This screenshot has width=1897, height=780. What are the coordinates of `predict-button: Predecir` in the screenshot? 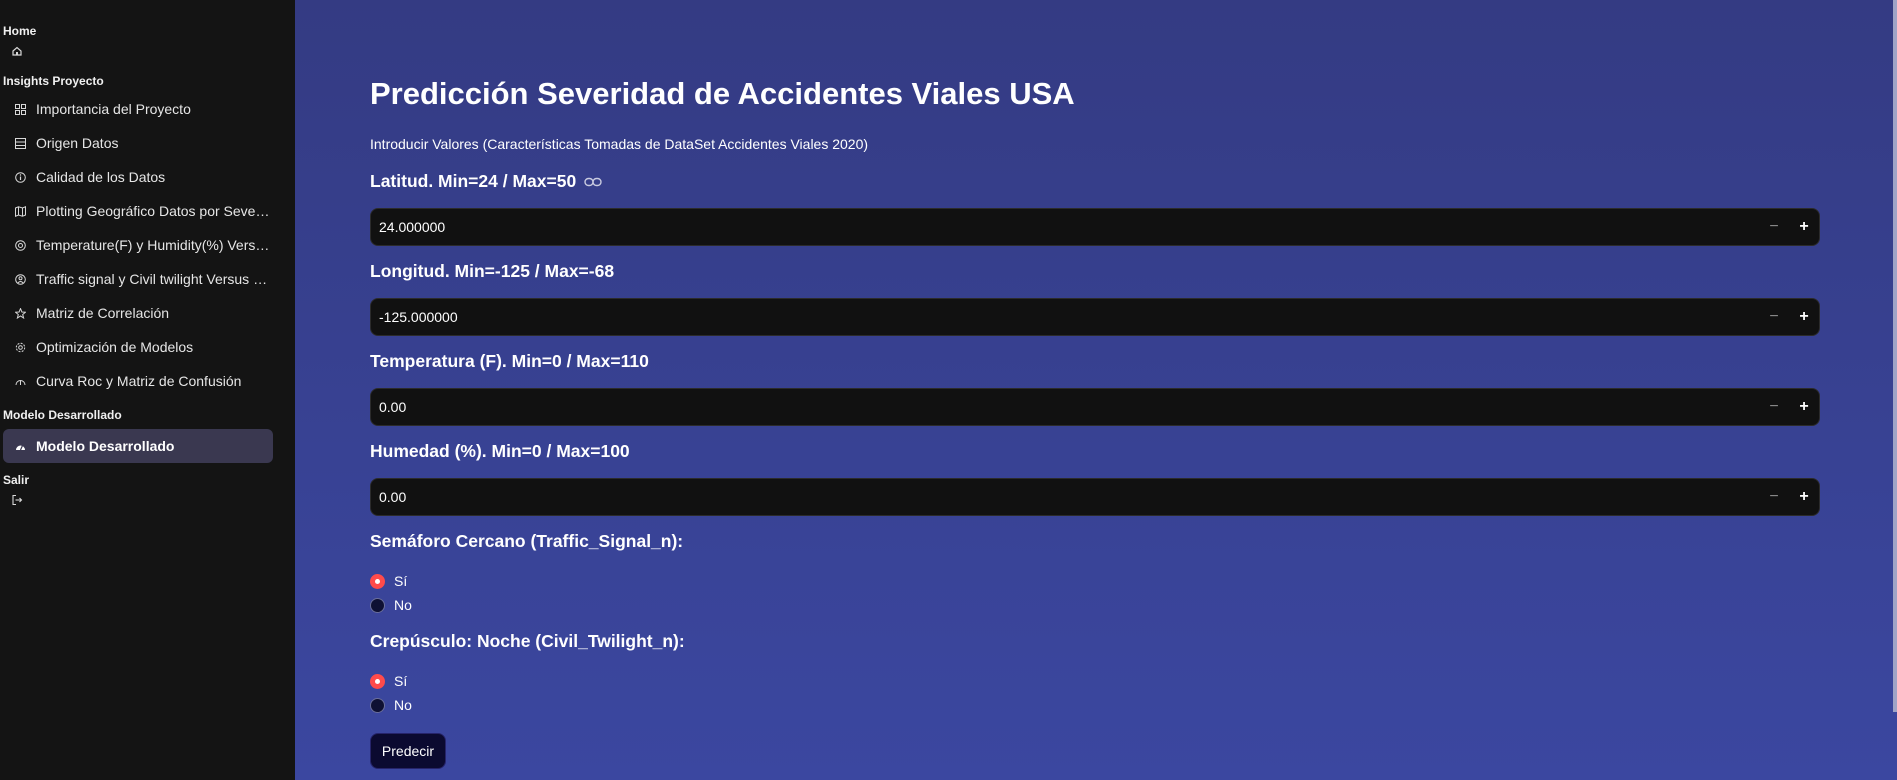 It's located at (408, 751).